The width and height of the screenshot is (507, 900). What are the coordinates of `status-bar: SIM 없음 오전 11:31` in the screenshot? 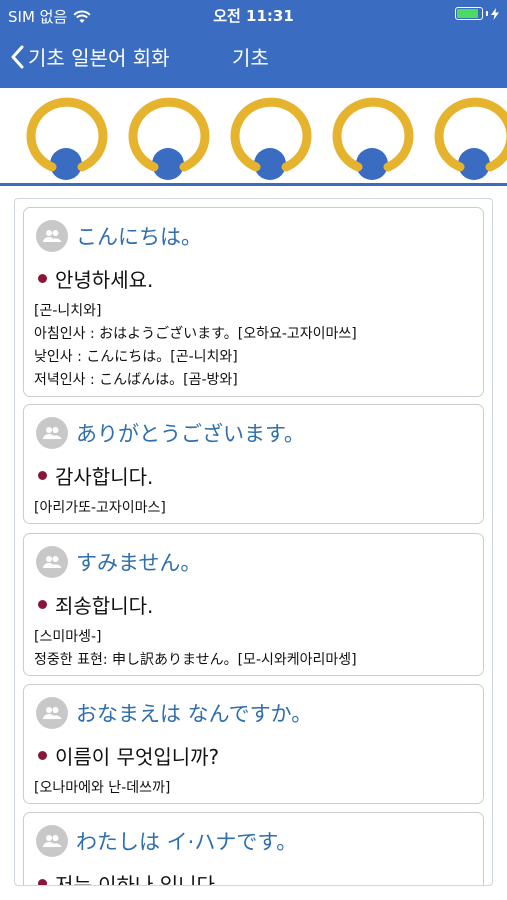 It's located at (253, 15).